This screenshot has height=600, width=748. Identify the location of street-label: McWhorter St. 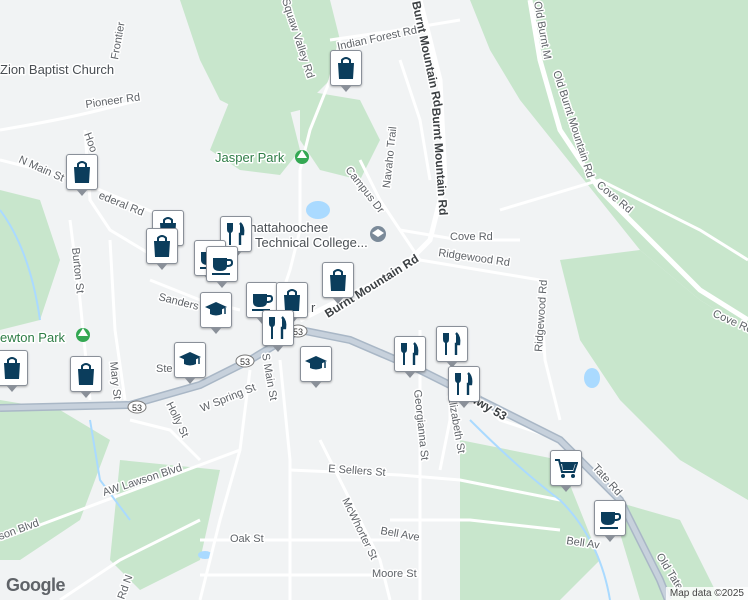
(359, 529).